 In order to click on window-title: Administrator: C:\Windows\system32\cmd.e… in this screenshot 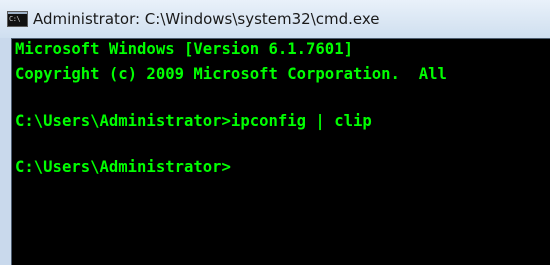, I will do `click(206, 19)`.